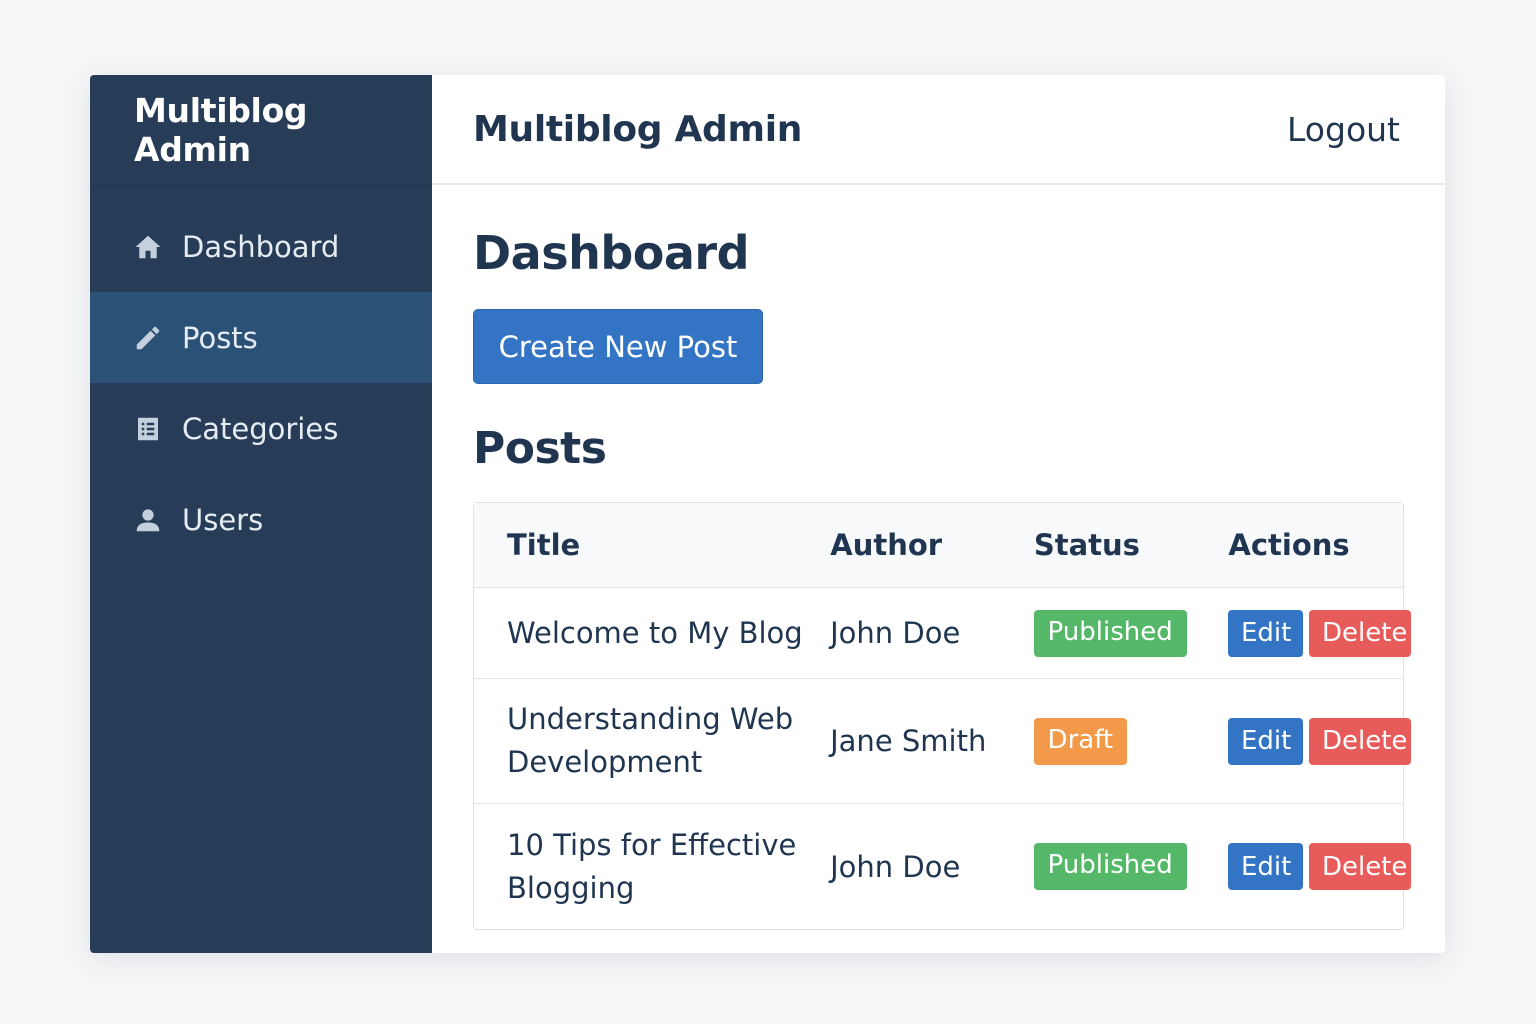  Describe the element at coordinates (261, 337) in the screenshot. I see `sidebar-item-posts: Posts` at that location.